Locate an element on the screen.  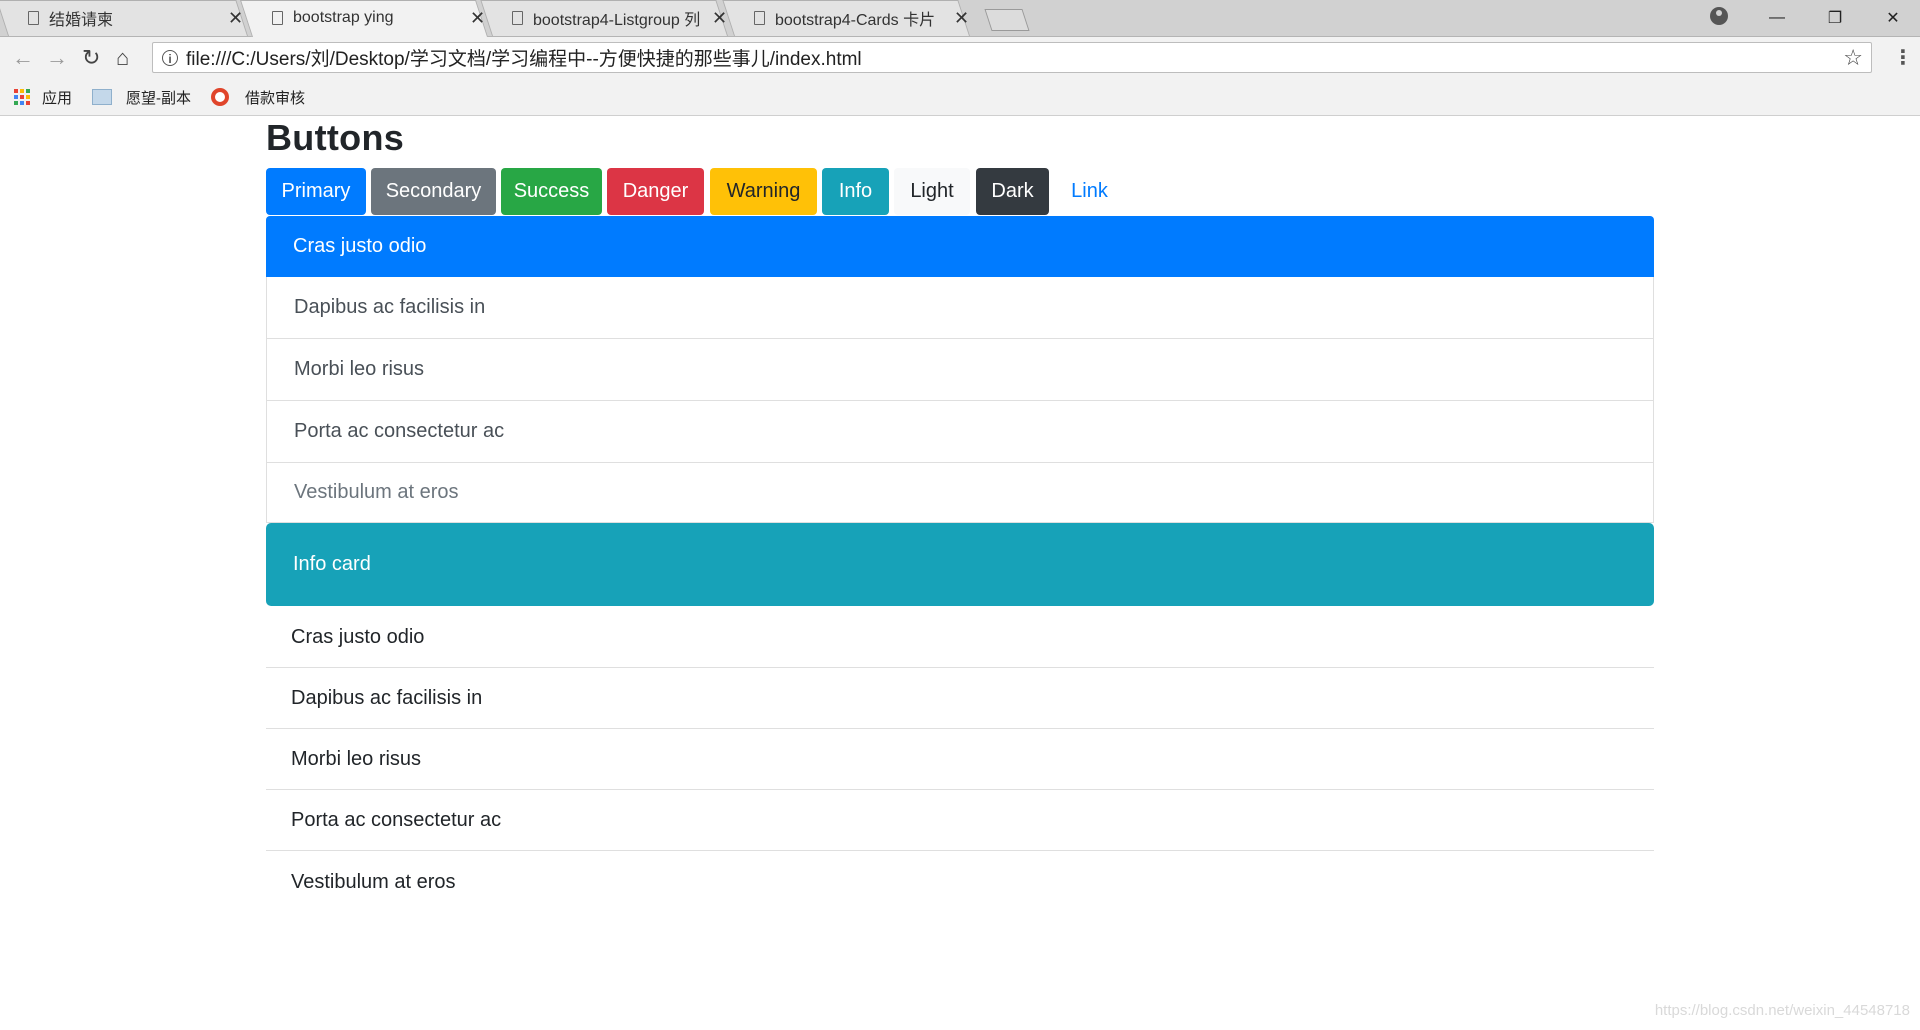
list-item-active: Cras justo odio is located at coordinates (960, 246).